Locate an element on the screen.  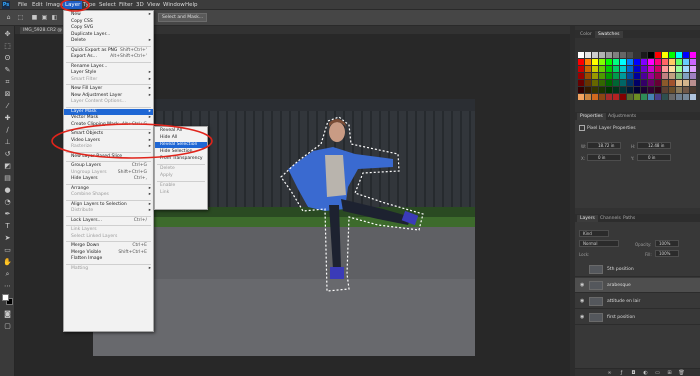
tab-layers: Layers is located at coordinates (587, 218).